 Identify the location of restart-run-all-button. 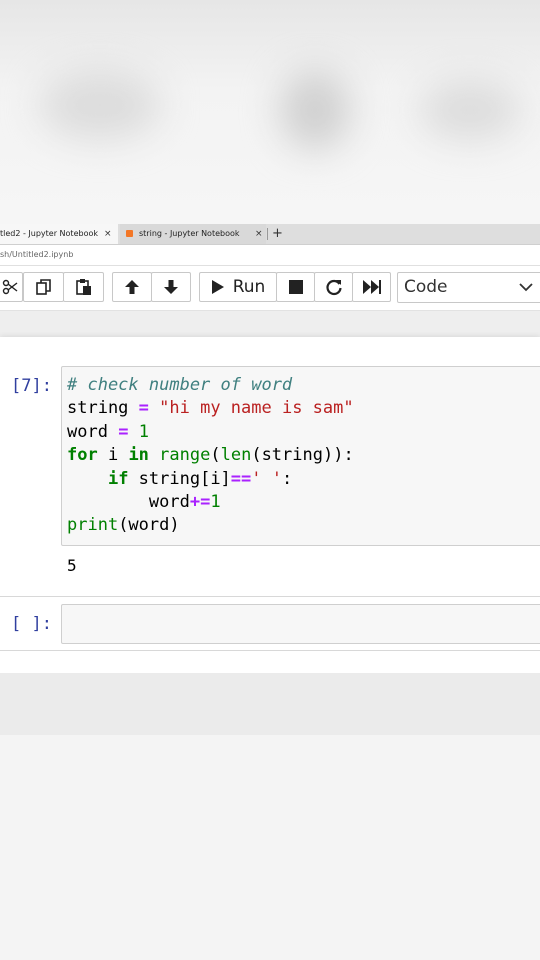
(371, 287).